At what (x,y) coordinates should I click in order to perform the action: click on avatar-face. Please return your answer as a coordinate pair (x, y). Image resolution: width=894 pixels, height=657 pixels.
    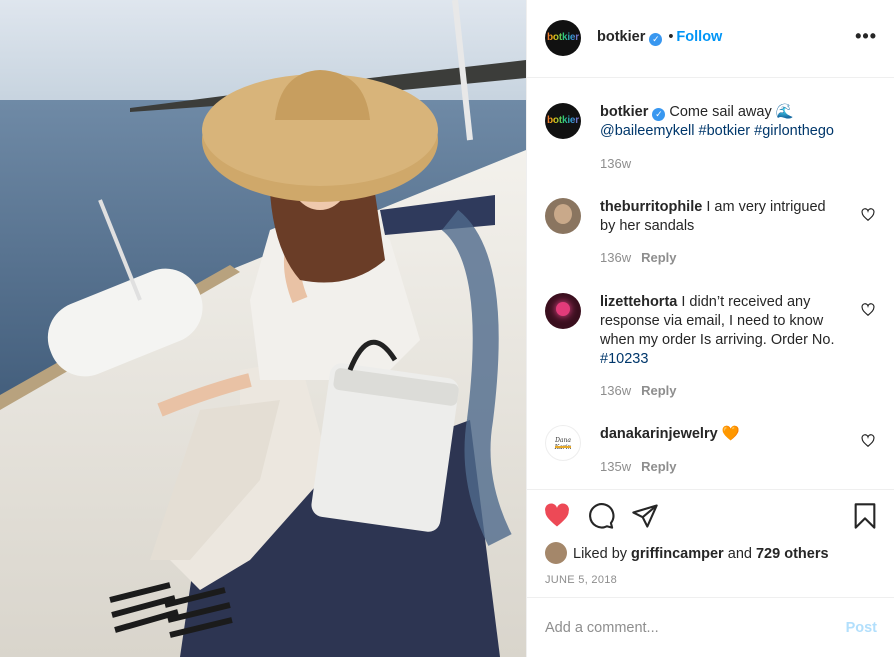
    Looking at the image, I should click on (563, 214).